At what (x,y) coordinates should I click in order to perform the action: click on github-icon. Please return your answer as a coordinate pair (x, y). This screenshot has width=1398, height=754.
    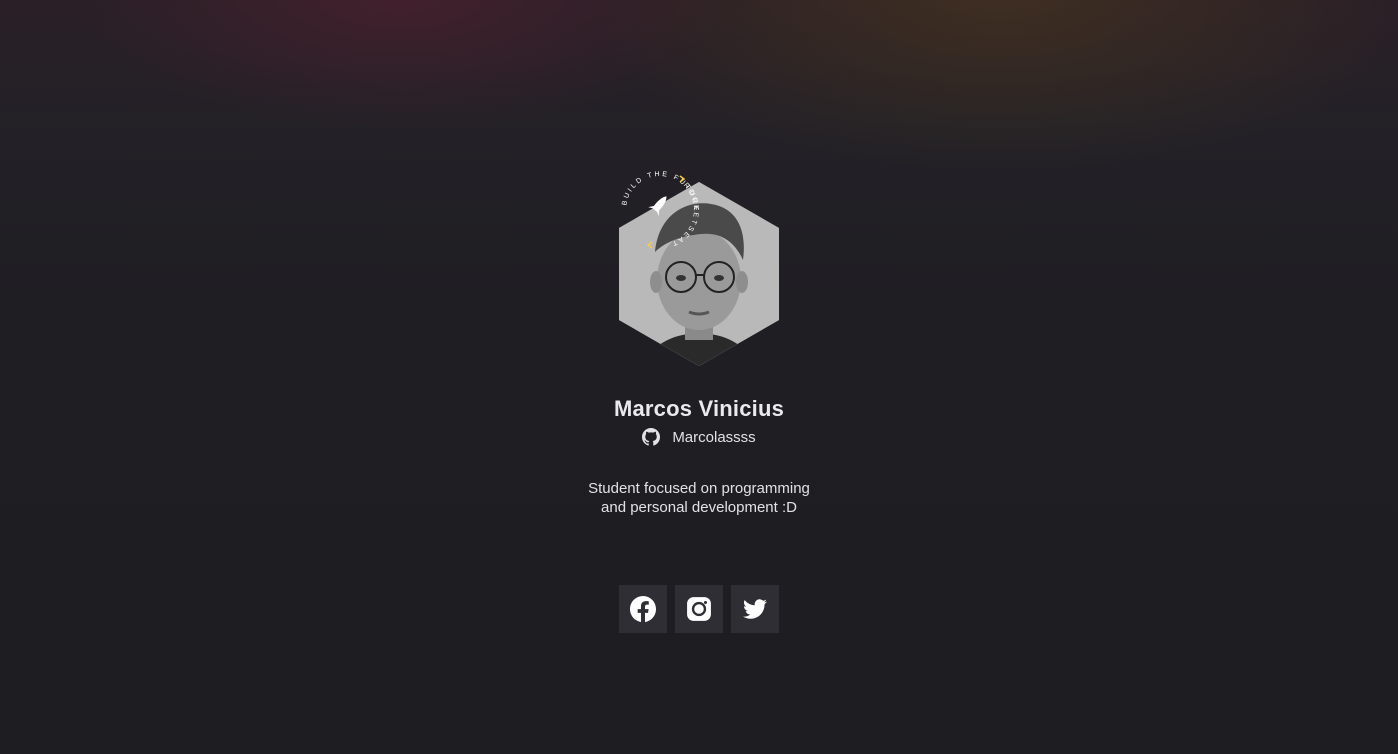
    Looking at the image, I should click on (651, 437).